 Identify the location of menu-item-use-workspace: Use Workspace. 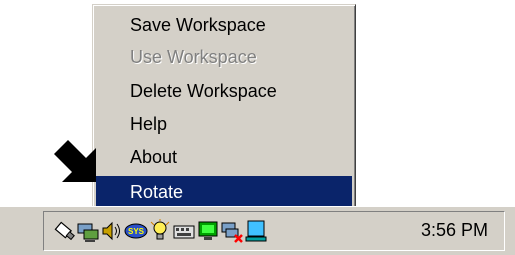
(193, 57).